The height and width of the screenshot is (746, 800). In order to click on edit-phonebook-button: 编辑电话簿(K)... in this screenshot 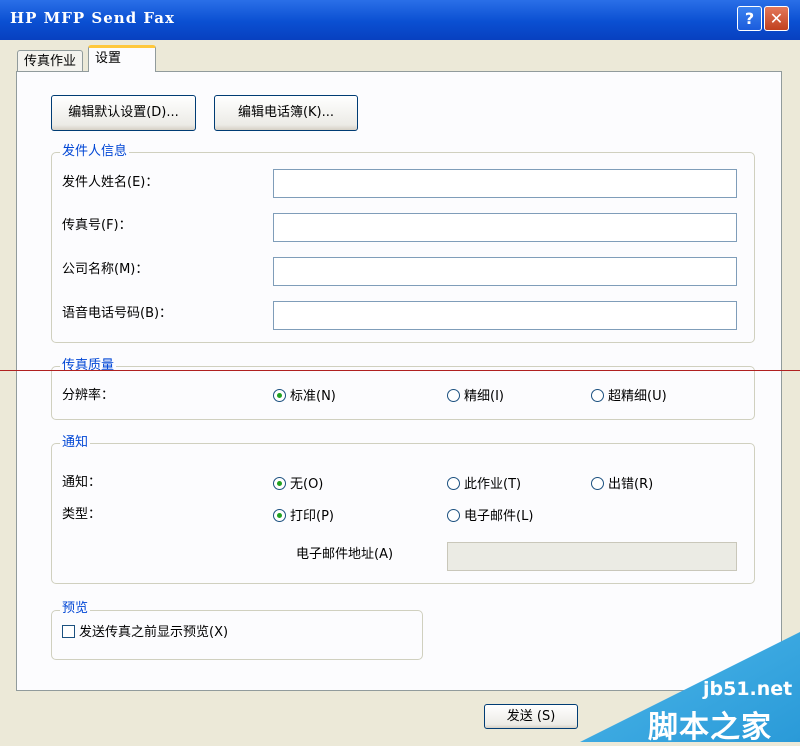, I will do `click(286, 113)`.